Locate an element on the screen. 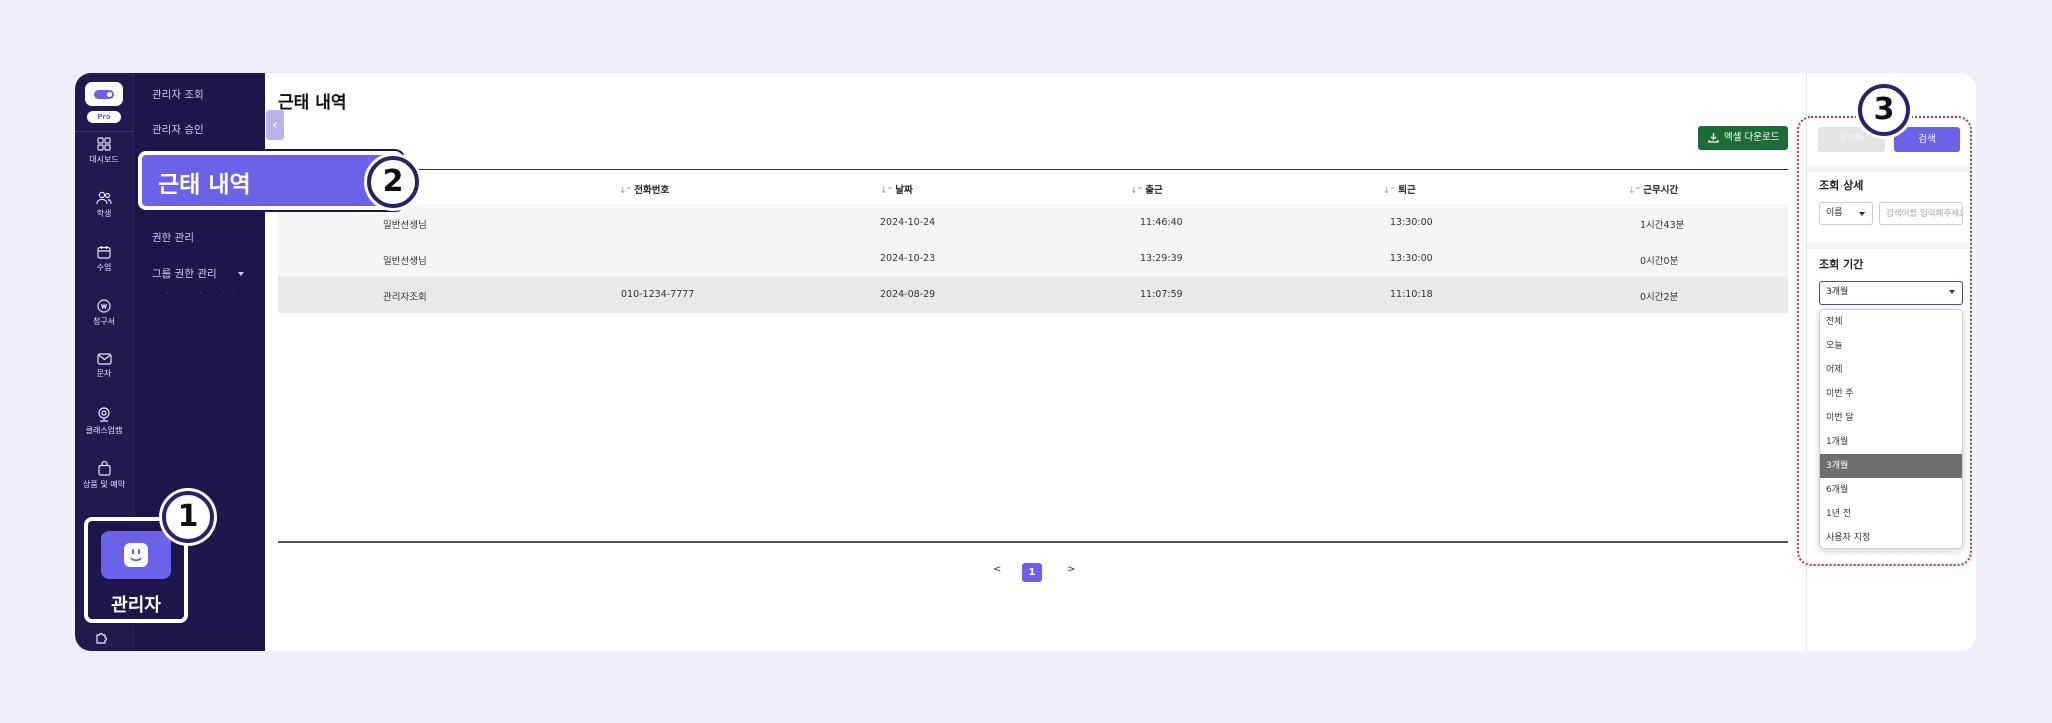 Image resolution: width=2052 pixels, height=723 pixels. download-icon is located at coordinates (1713, 138).